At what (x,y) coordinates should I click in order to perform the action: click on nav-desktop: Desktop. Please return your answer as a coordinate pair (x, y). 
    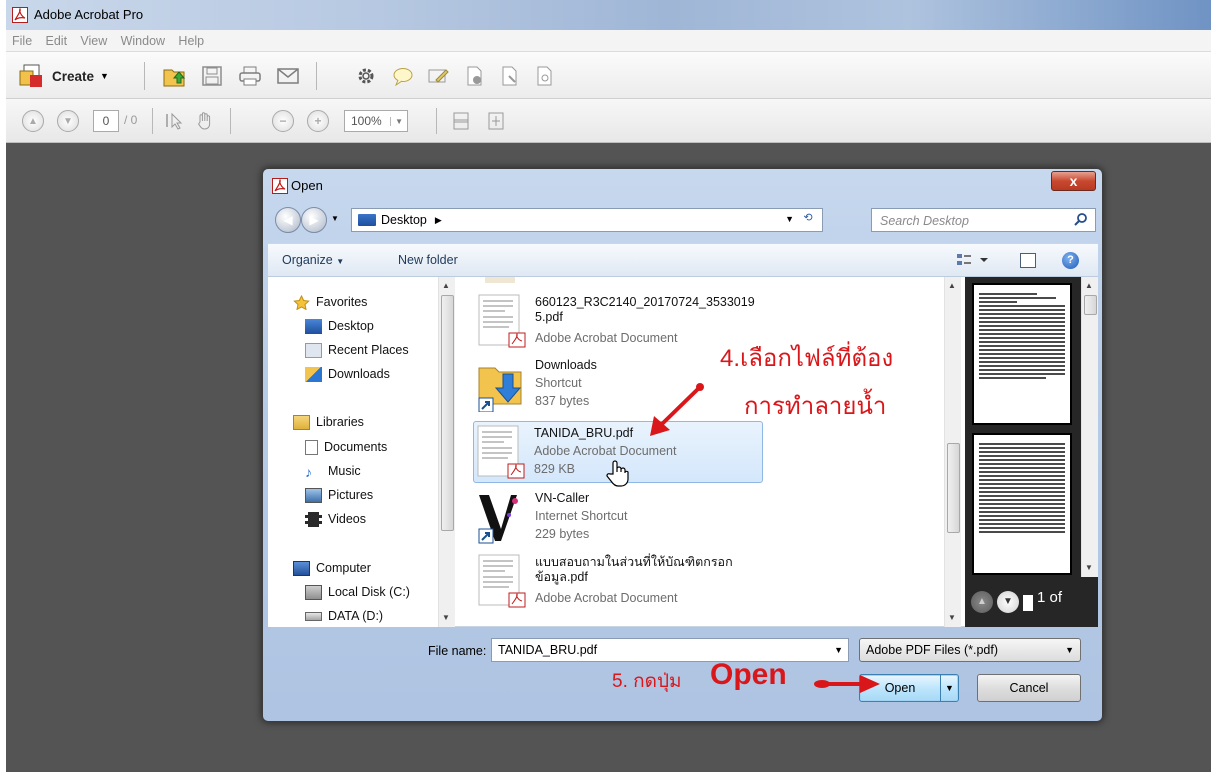
    Looking at the image, I should click on (339, 326).